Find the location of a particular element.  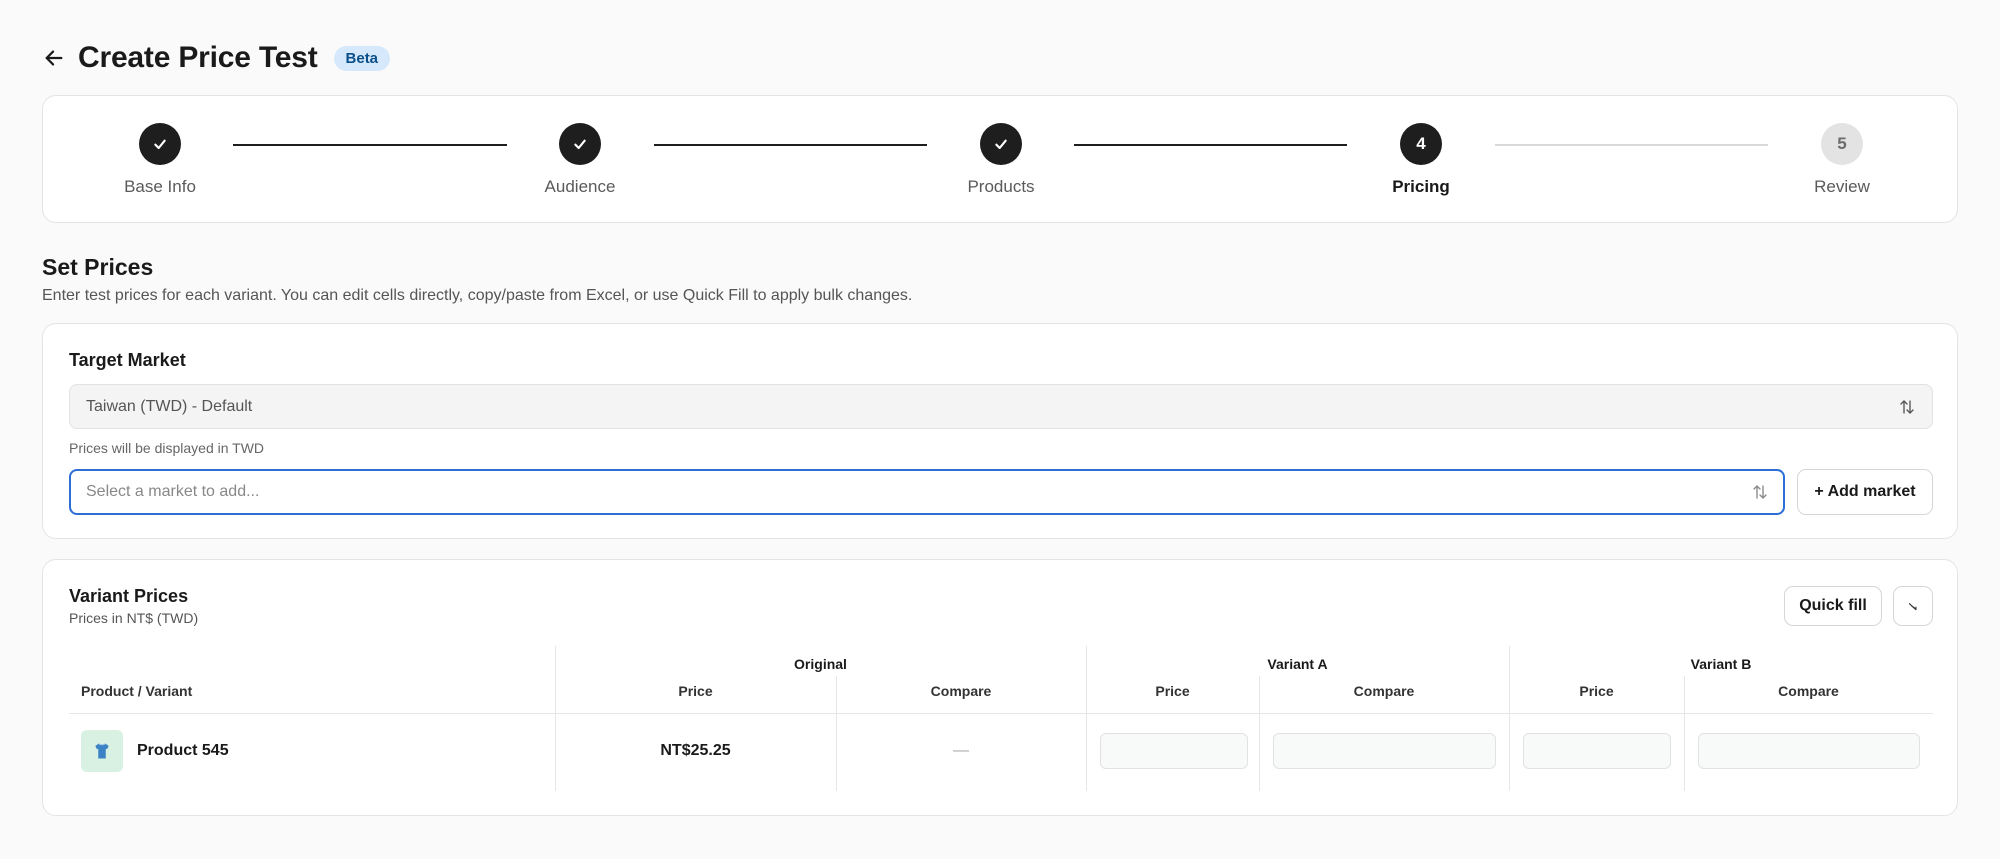

back-button is located at coordinates (54, 58).